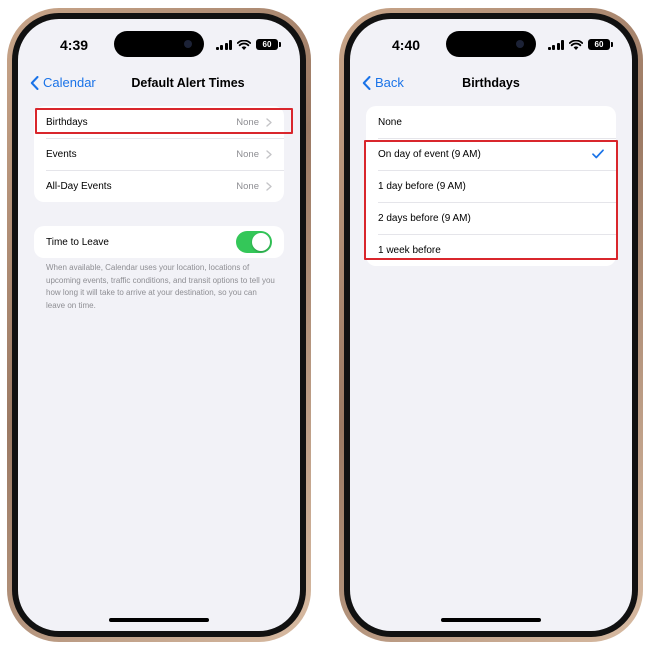 The width and height of the screenshot is (650, 650). I want to click on status-bar: 4:40 60, so click(491, 45).